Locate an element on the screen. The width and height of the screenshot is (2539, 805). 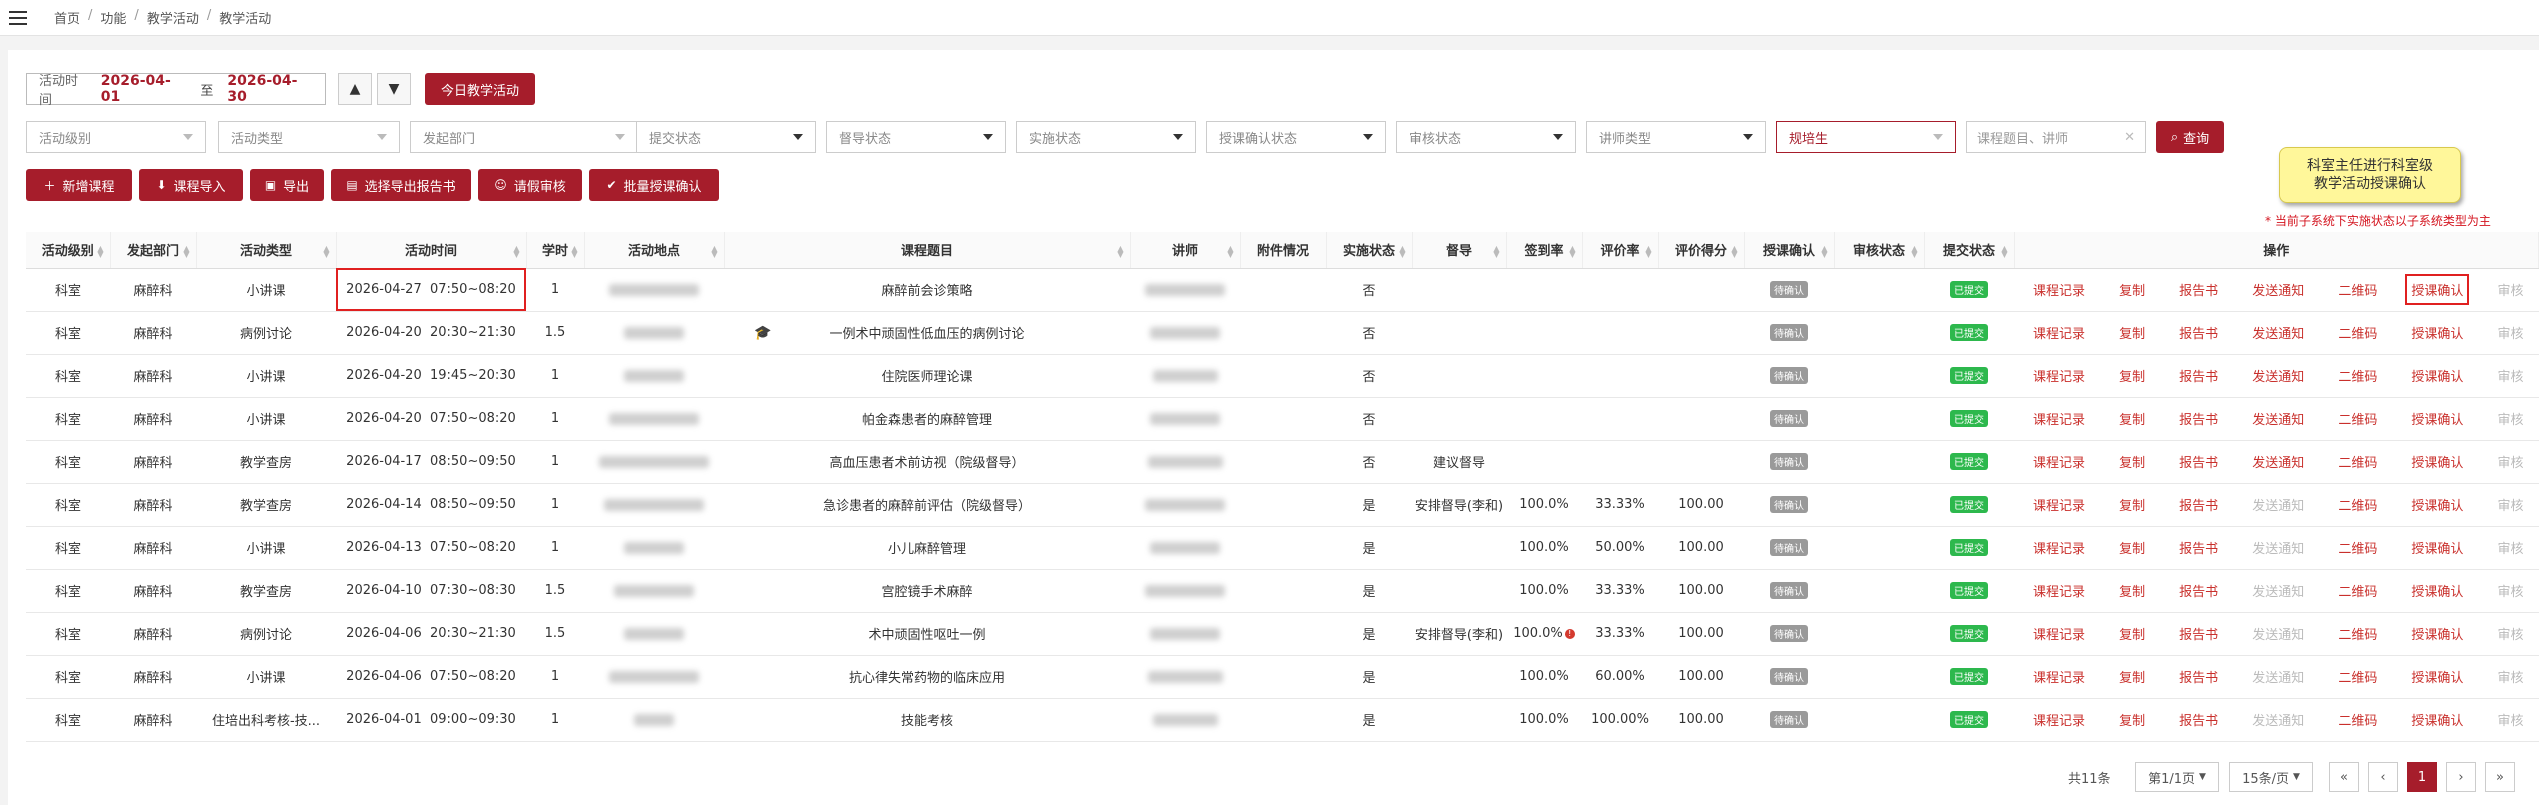
col-implement: 实施状态 ▲ ▼ is located at coordinates (1369, 250).